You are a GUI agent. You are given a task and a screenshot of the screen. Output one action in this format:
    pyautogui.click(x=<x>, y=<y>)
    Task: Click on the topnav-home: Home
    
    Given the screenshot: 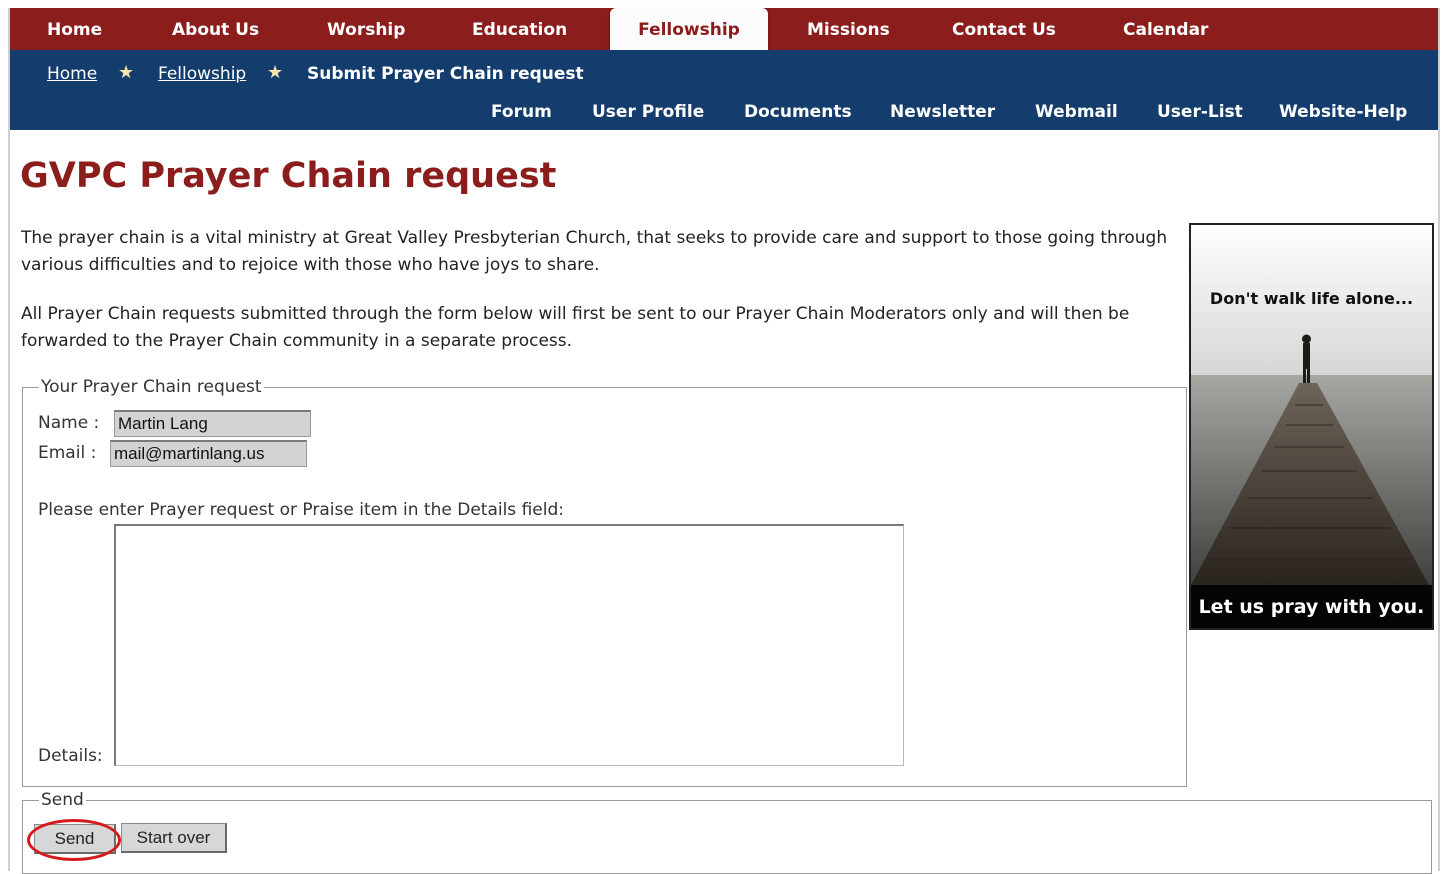 What is the action you would take?
    pyautogui.click(x=74, y=29)
    